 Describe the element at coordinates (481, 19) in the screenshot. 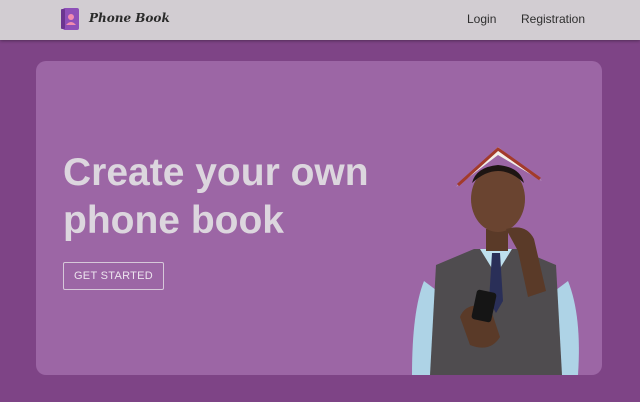

I see `login-link: Login` at that location.